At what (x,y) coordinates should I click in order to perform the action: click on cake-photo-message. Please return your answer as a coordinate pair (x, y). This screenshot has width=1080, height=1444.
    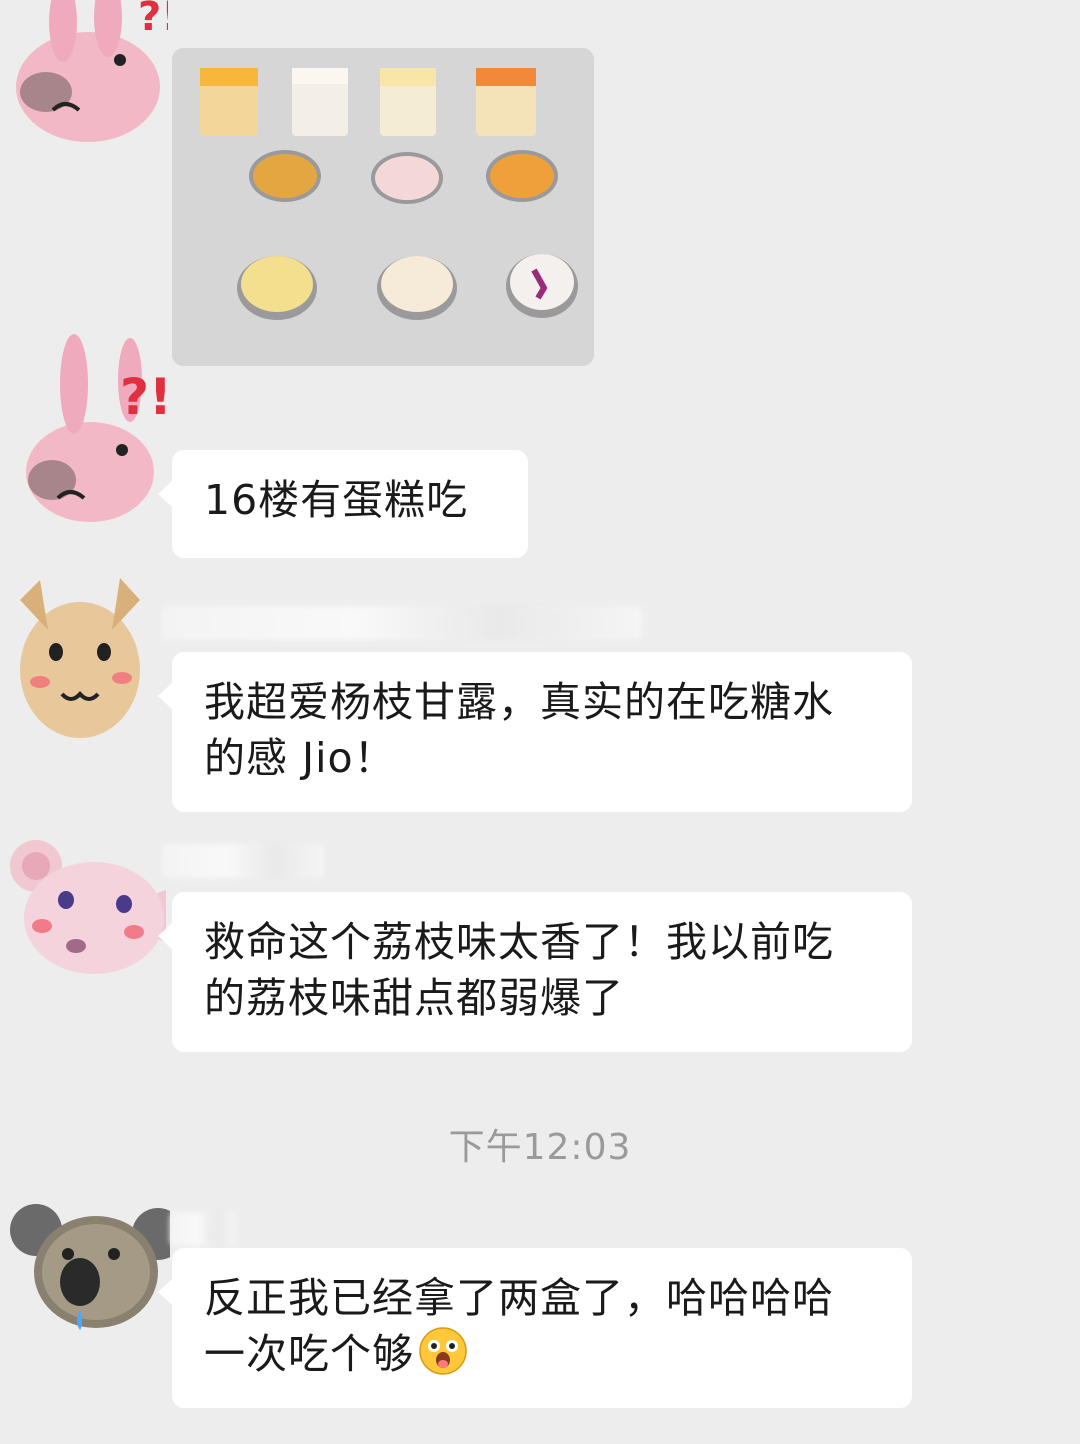
    Looking at the image, I should click on (383, 207).